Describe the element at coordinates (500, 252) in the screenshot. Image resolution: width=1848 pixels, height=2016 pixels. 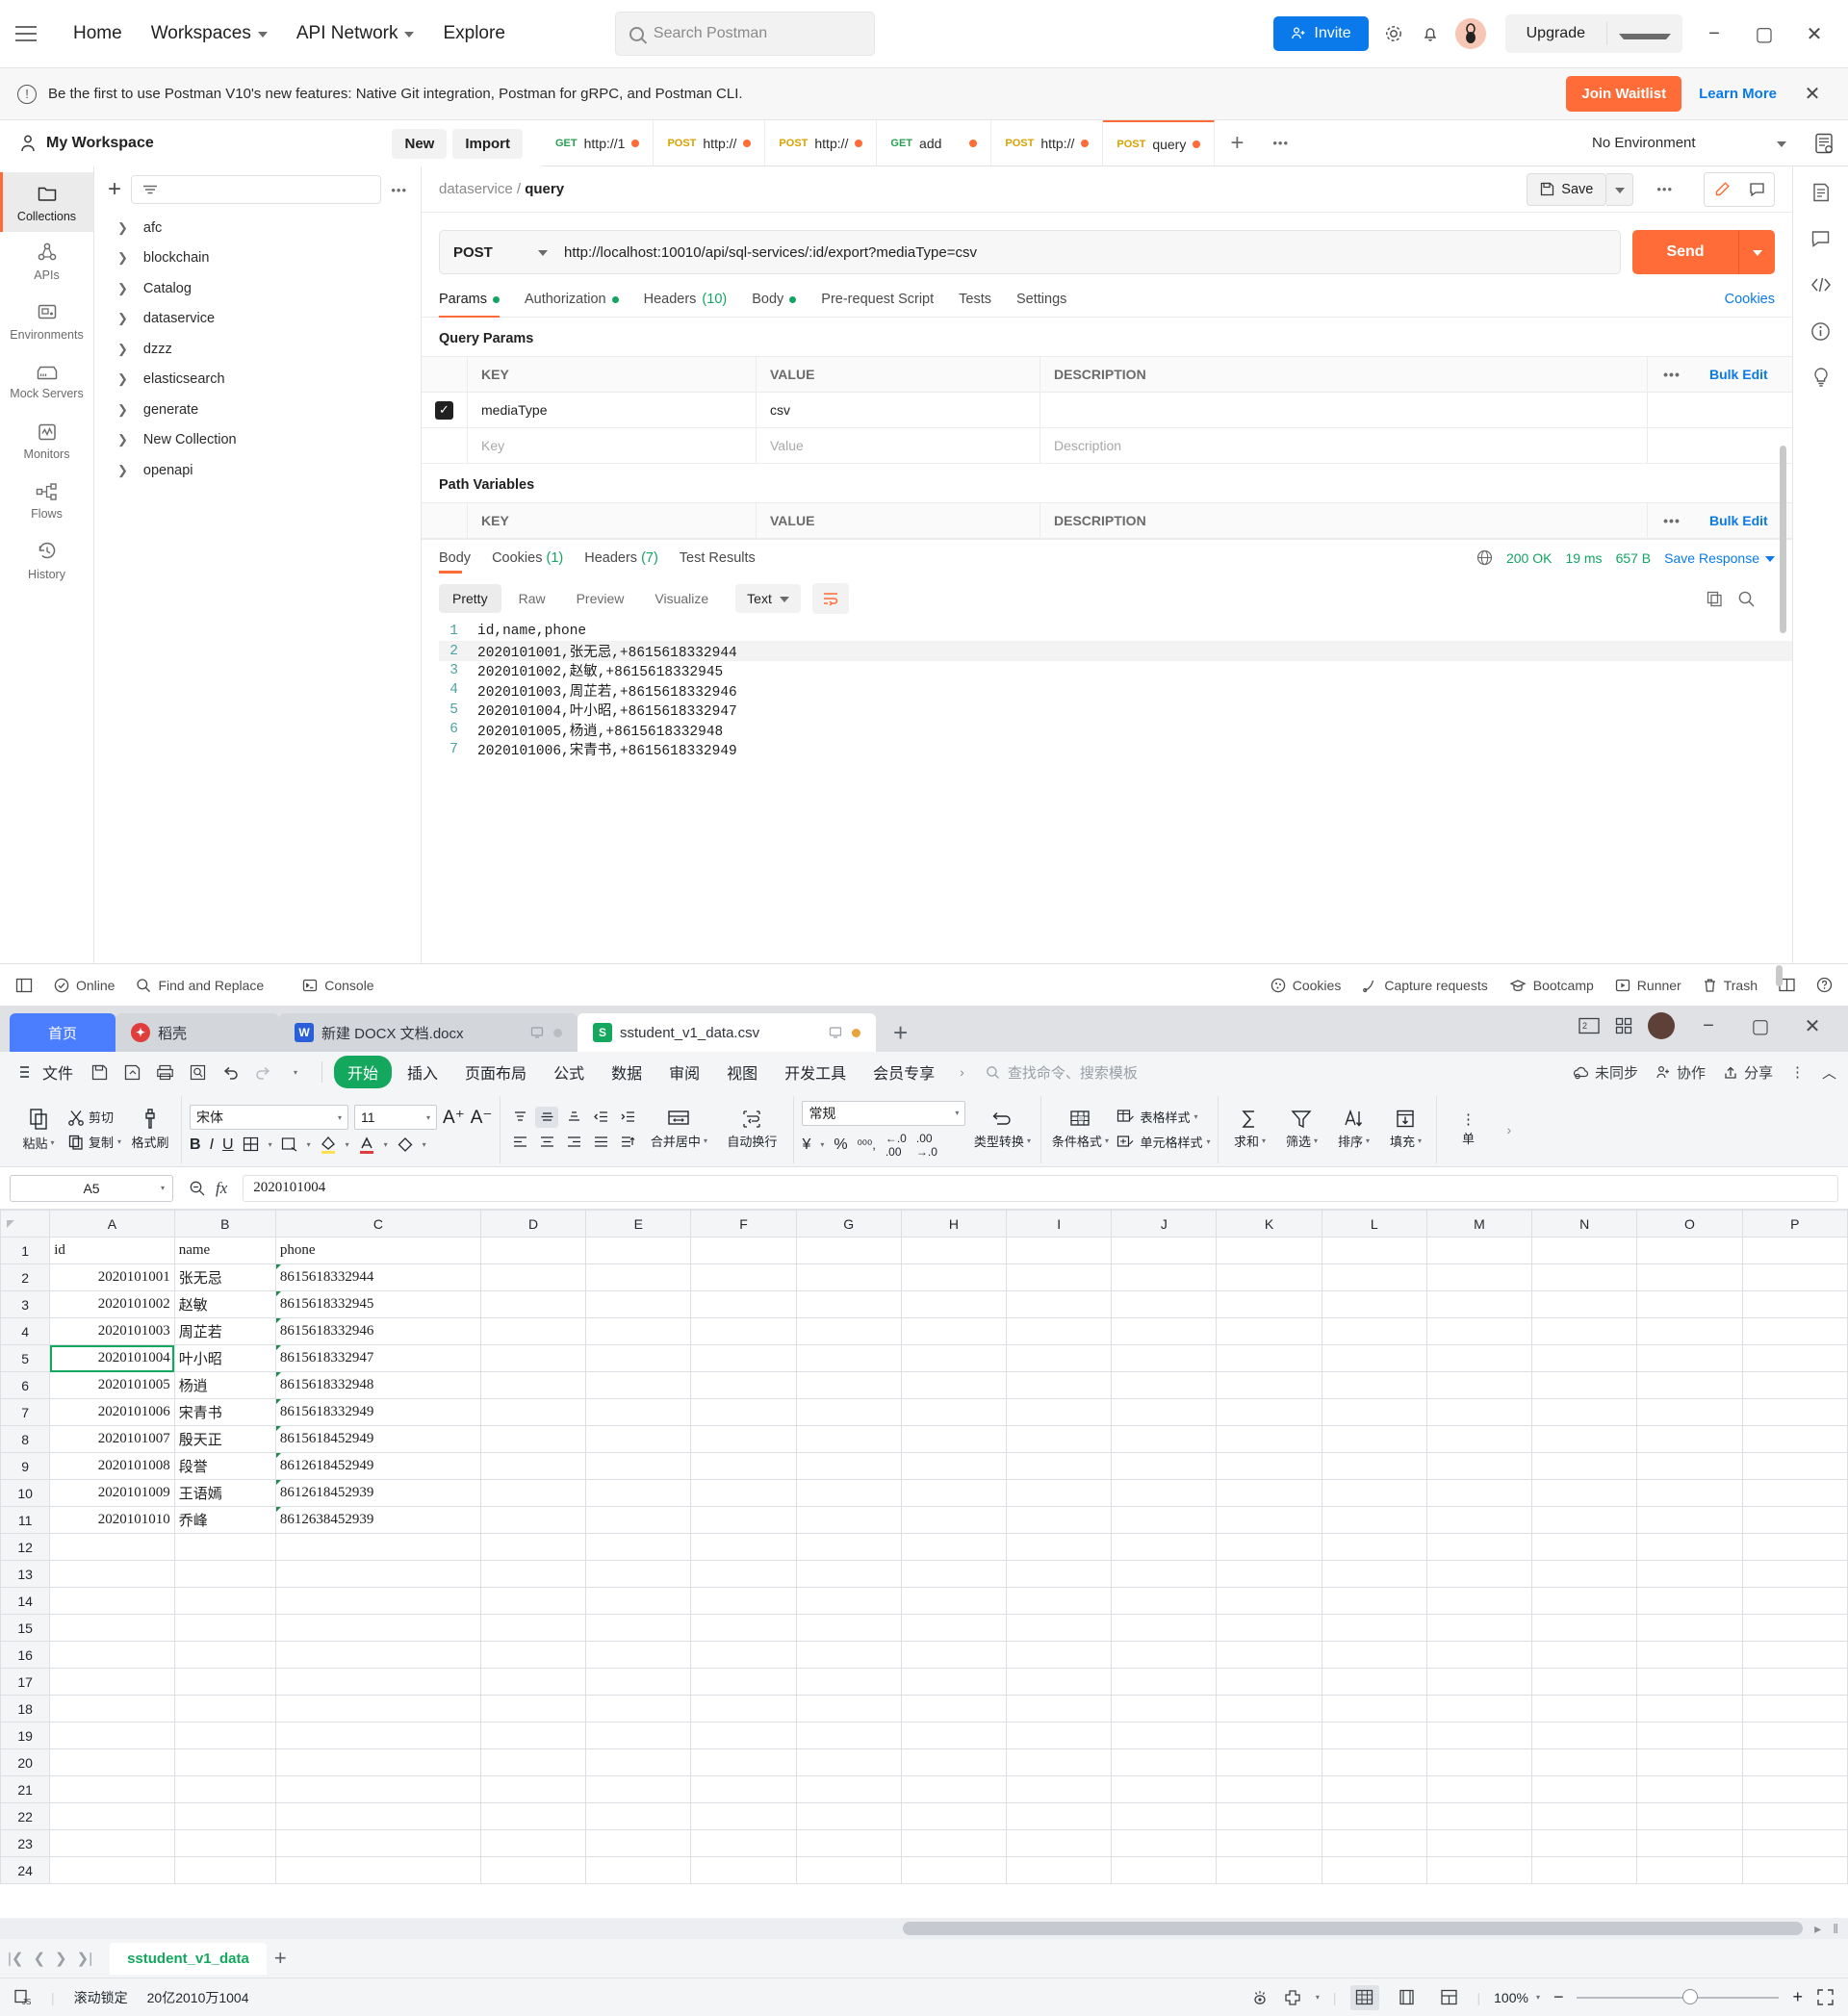
I see `http-method-selector: POST` at that location.